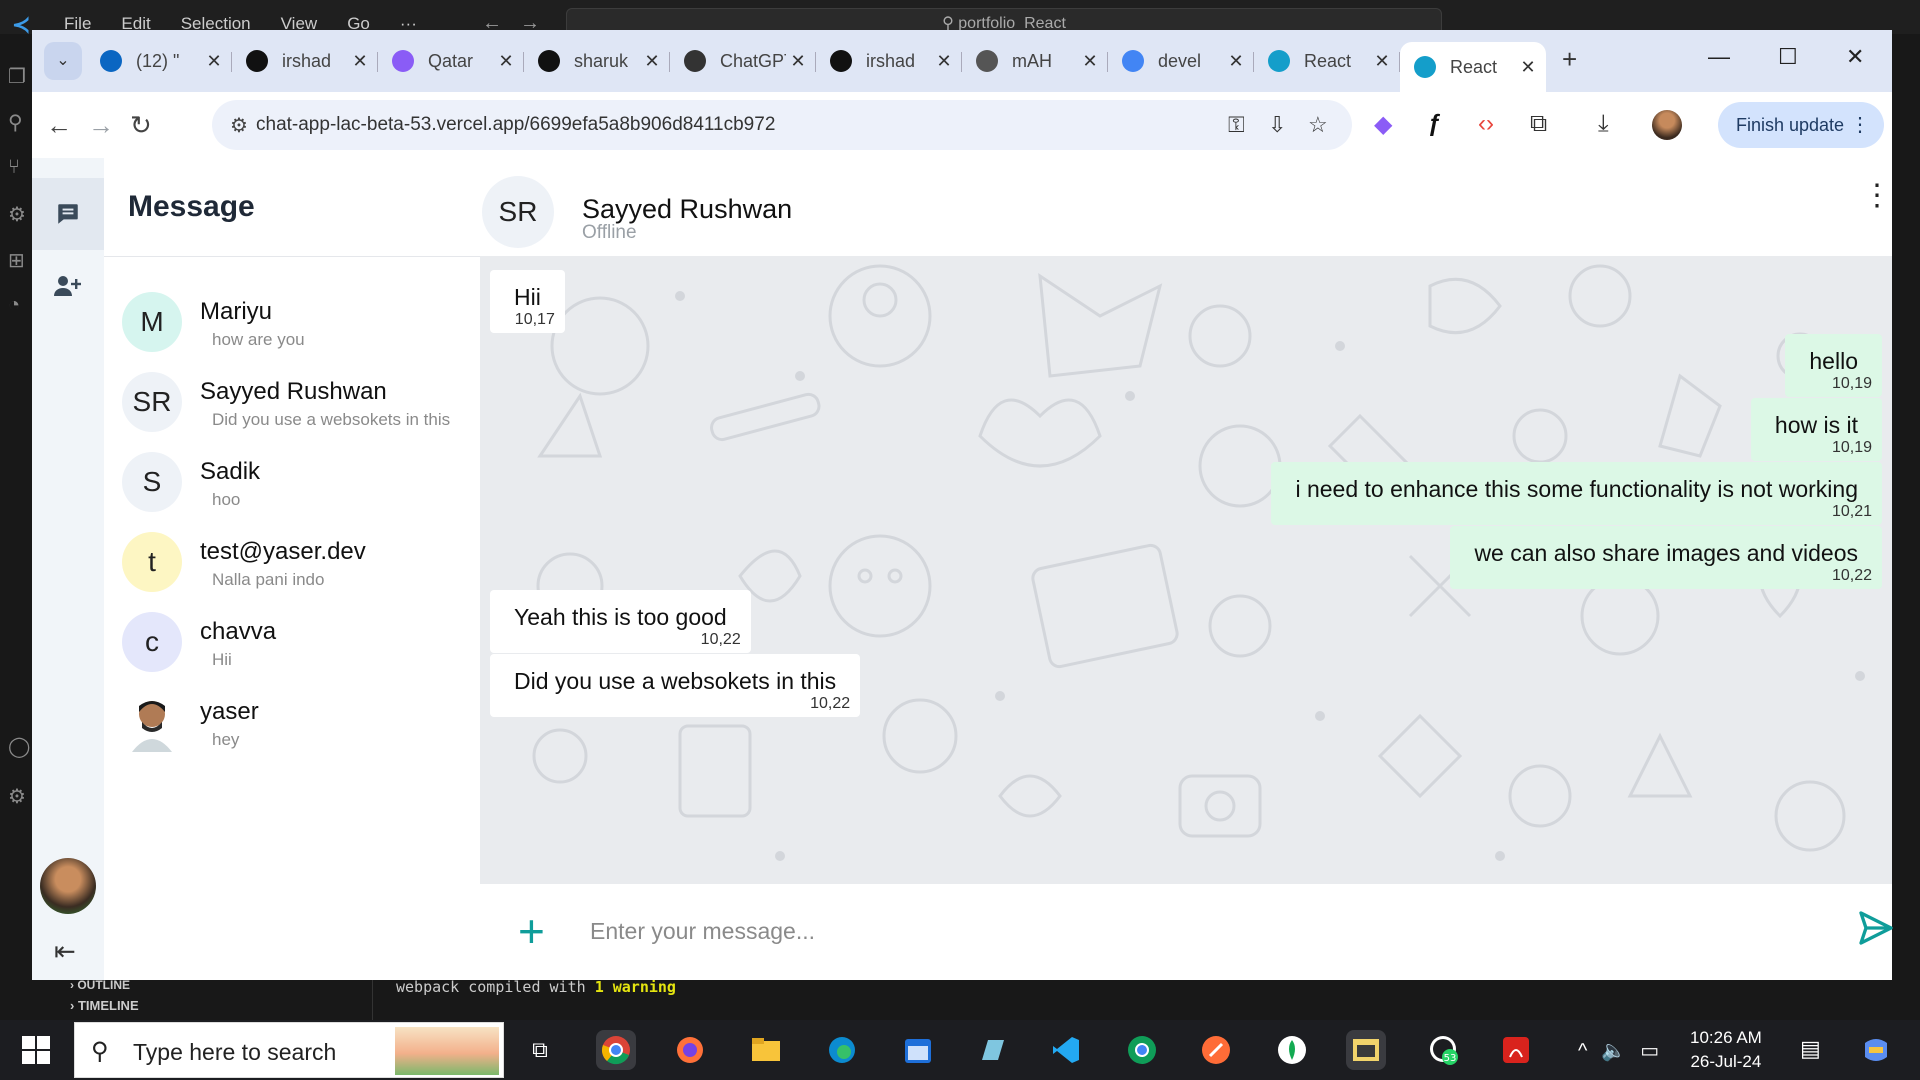 This screenshot has width=1920, height=1080. I want to click on browser-tab: Qatar ✕, so click(451, 61).